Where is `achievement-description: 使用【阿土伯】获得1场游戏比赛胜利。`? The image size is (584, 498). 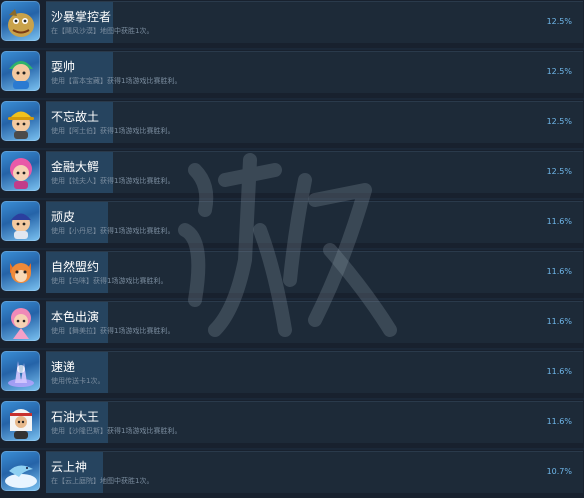
achievement-description: 使用【阿土伯】获得1场游戏比赛胜利。 is located at coordinates (113, 131).